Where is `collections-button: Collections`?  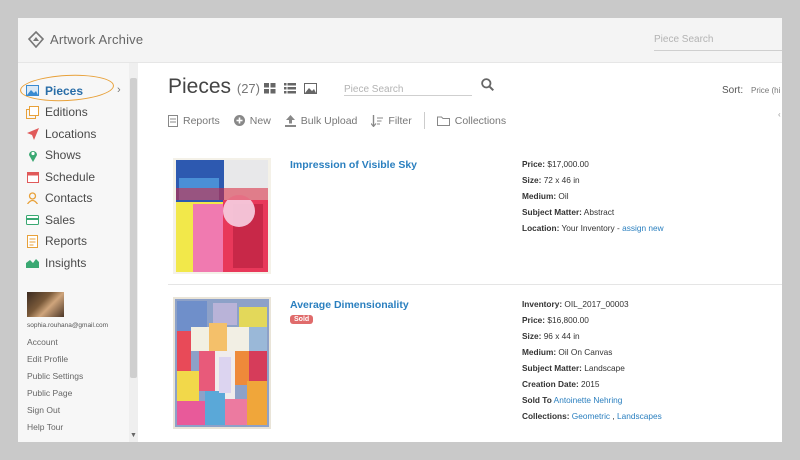 collections-button: Collections is located at coordinates (471, 120).